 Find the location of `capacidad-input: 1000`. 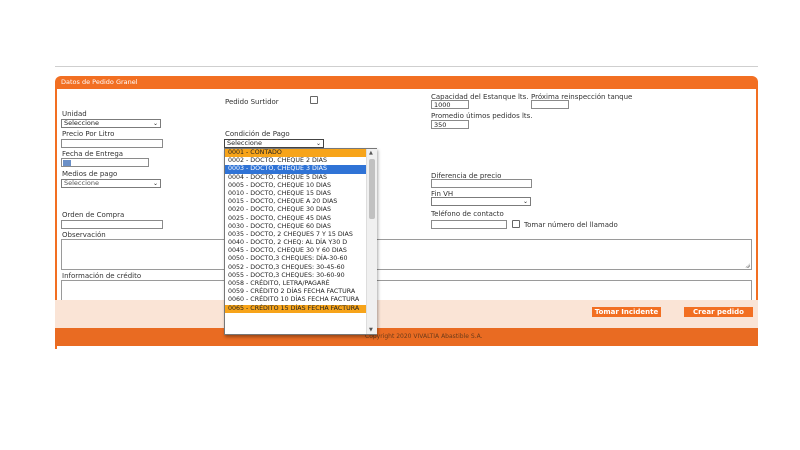

capacidad-input: 1000 is located at coordinates (450, 104).